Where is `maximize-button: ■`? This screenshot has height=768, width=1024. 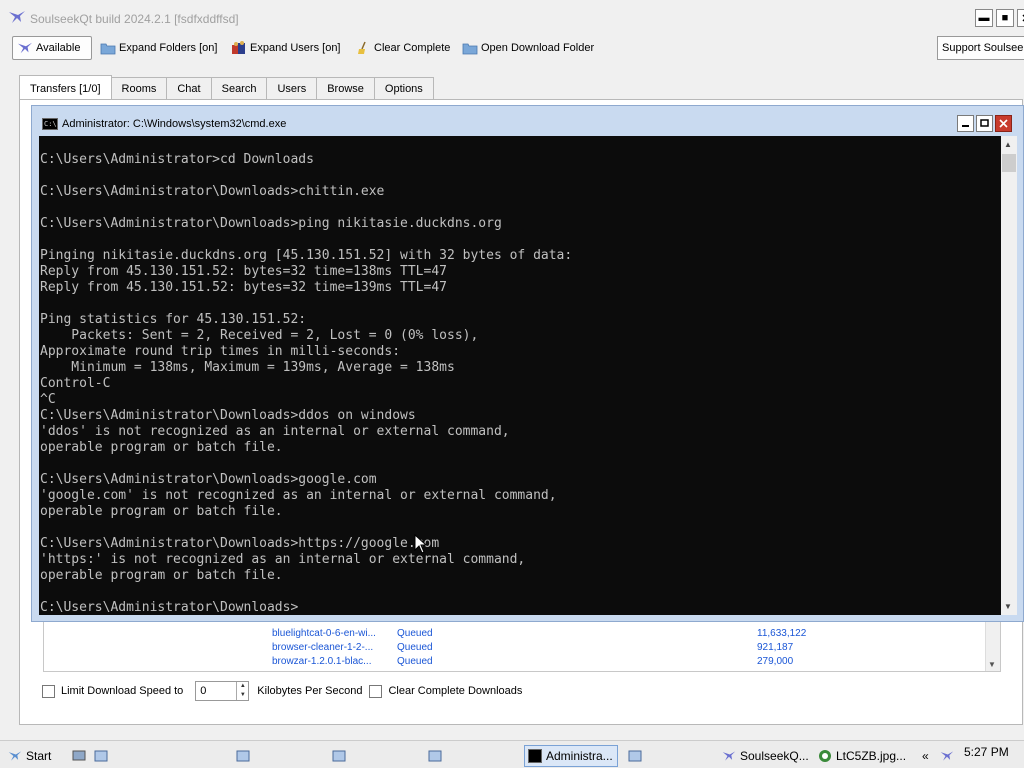 maximize-button: ■ is located at coordinates (1005, 18).